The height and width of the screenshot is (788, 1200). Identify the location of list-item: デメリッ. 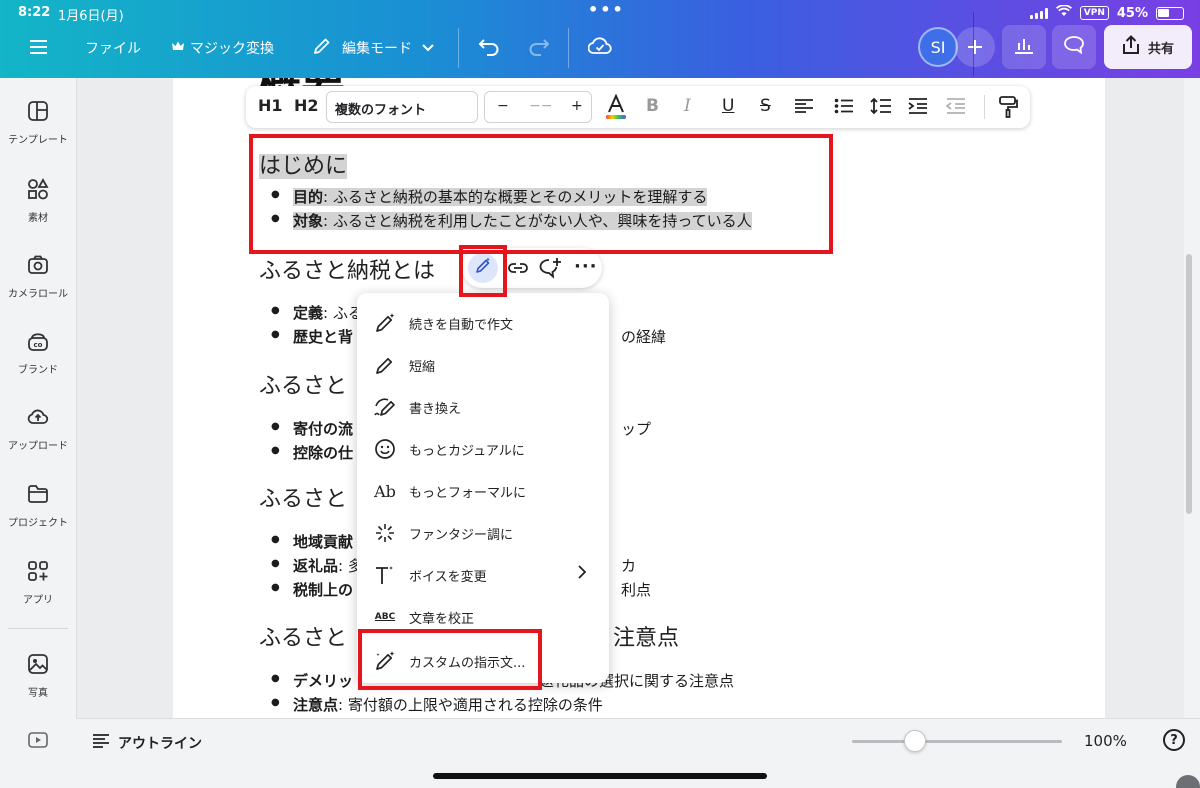
(312, 680).